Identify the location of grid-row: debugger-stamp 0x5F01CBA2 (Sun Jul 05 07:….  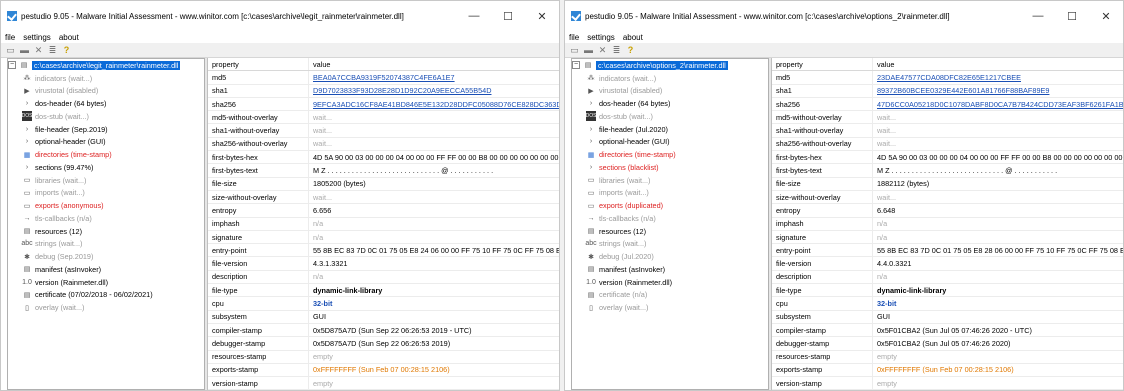
(947, 344).